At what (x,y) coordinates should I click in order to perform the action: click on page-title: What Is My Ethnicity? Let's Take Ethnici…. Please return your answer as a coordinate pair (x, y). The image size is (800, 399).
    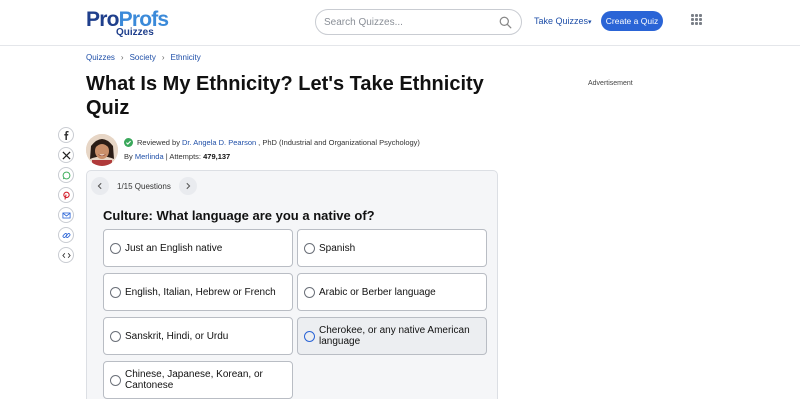
    Looking at the image, I should click on (285, 96).